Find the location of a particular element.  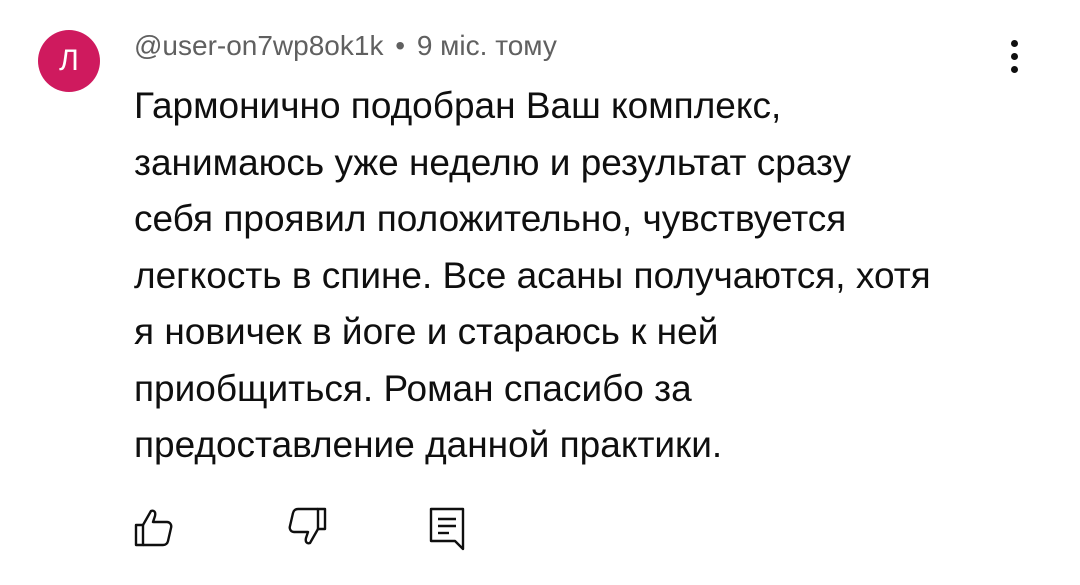

more-vert-icon is located at coordinates (1015, 55).